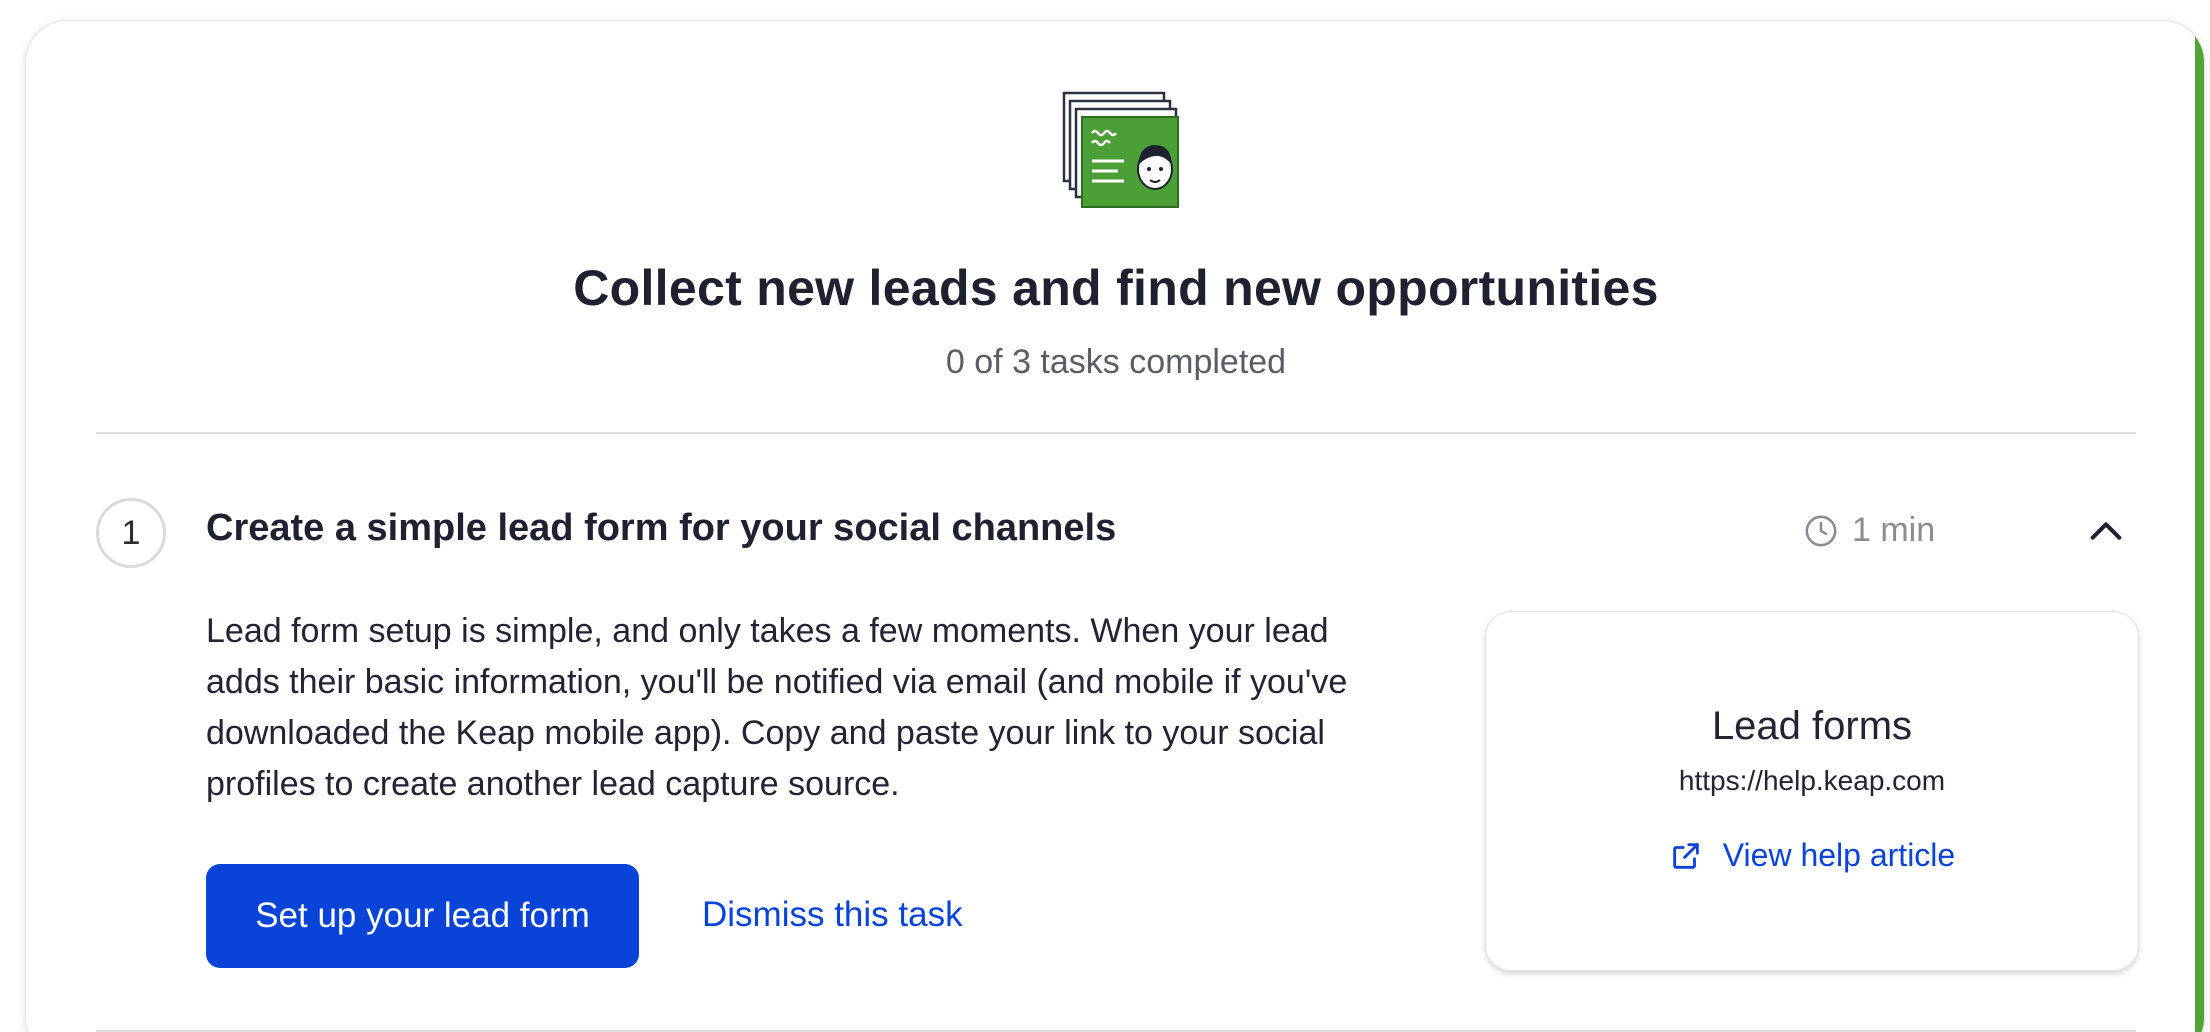  Describe the element at coordinates (1120, 149) in the screenshot. I see `lead-form-id-card-icon` at that location.